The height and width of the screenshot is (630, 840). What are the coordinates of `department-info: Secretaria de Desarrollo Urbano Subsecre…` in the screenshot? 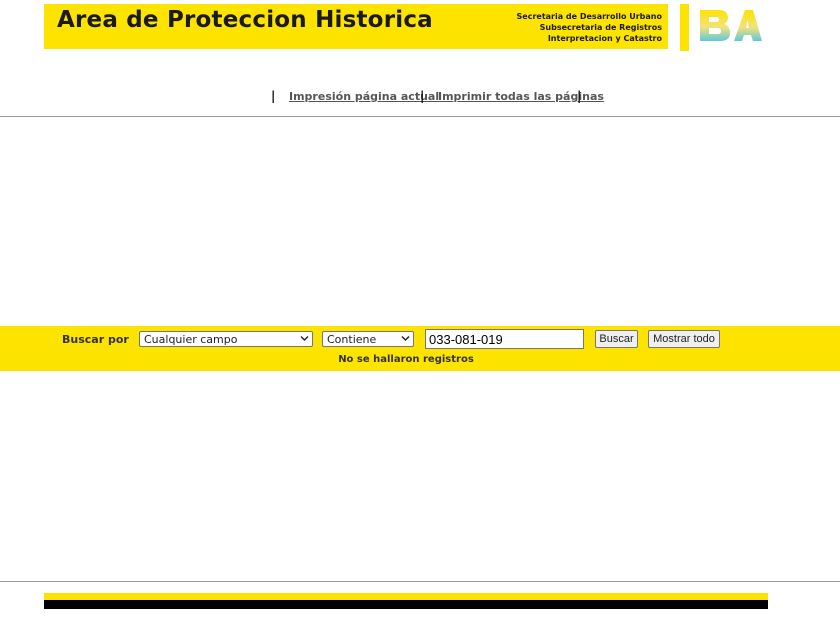 It's located at (589, 27).